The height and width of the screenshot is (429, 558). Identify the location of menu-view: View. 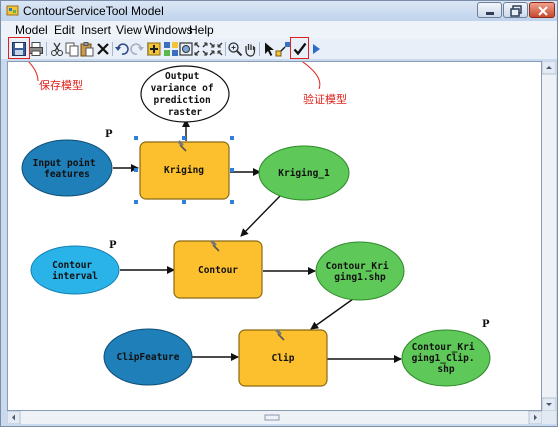
(129, 30).